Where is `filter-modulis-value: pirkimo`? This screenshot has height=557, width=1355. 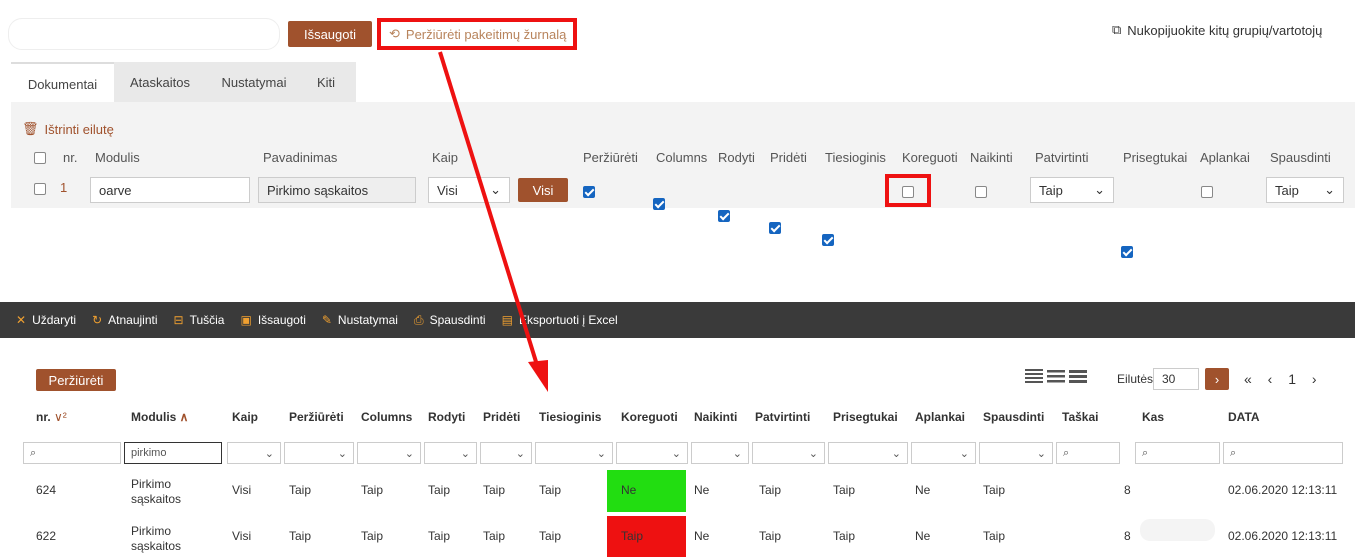 filter-modulis-value: pirkimo is located at coordinates (149, 453).